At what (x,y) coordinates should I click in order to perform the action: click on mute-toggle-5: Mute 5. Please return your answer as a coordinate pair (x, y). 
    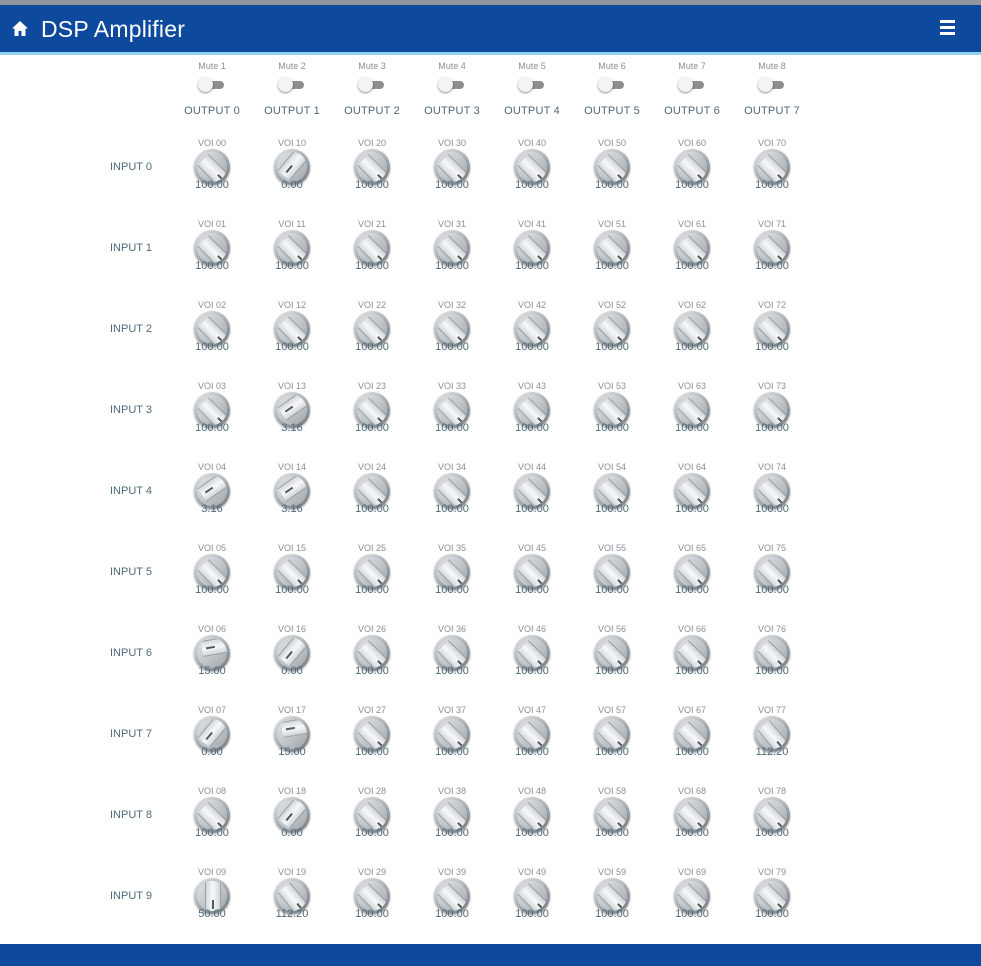
    Looking at the image, I should click on (532, 76).